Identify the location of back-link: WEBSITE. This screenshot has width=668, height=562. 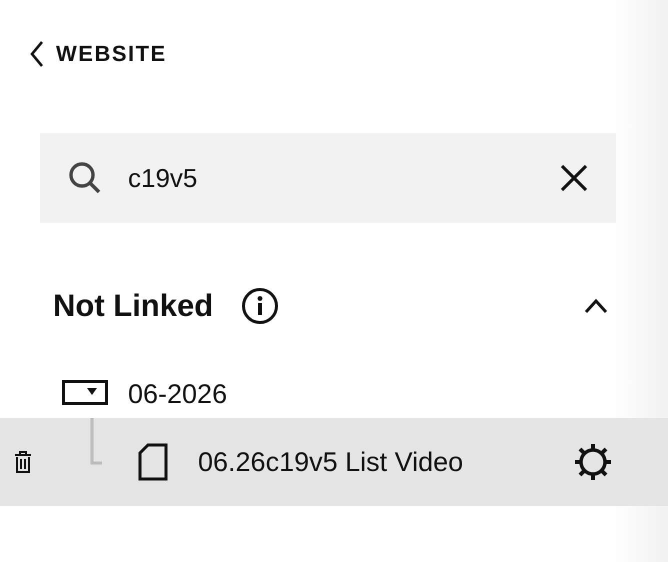
(83, 33).